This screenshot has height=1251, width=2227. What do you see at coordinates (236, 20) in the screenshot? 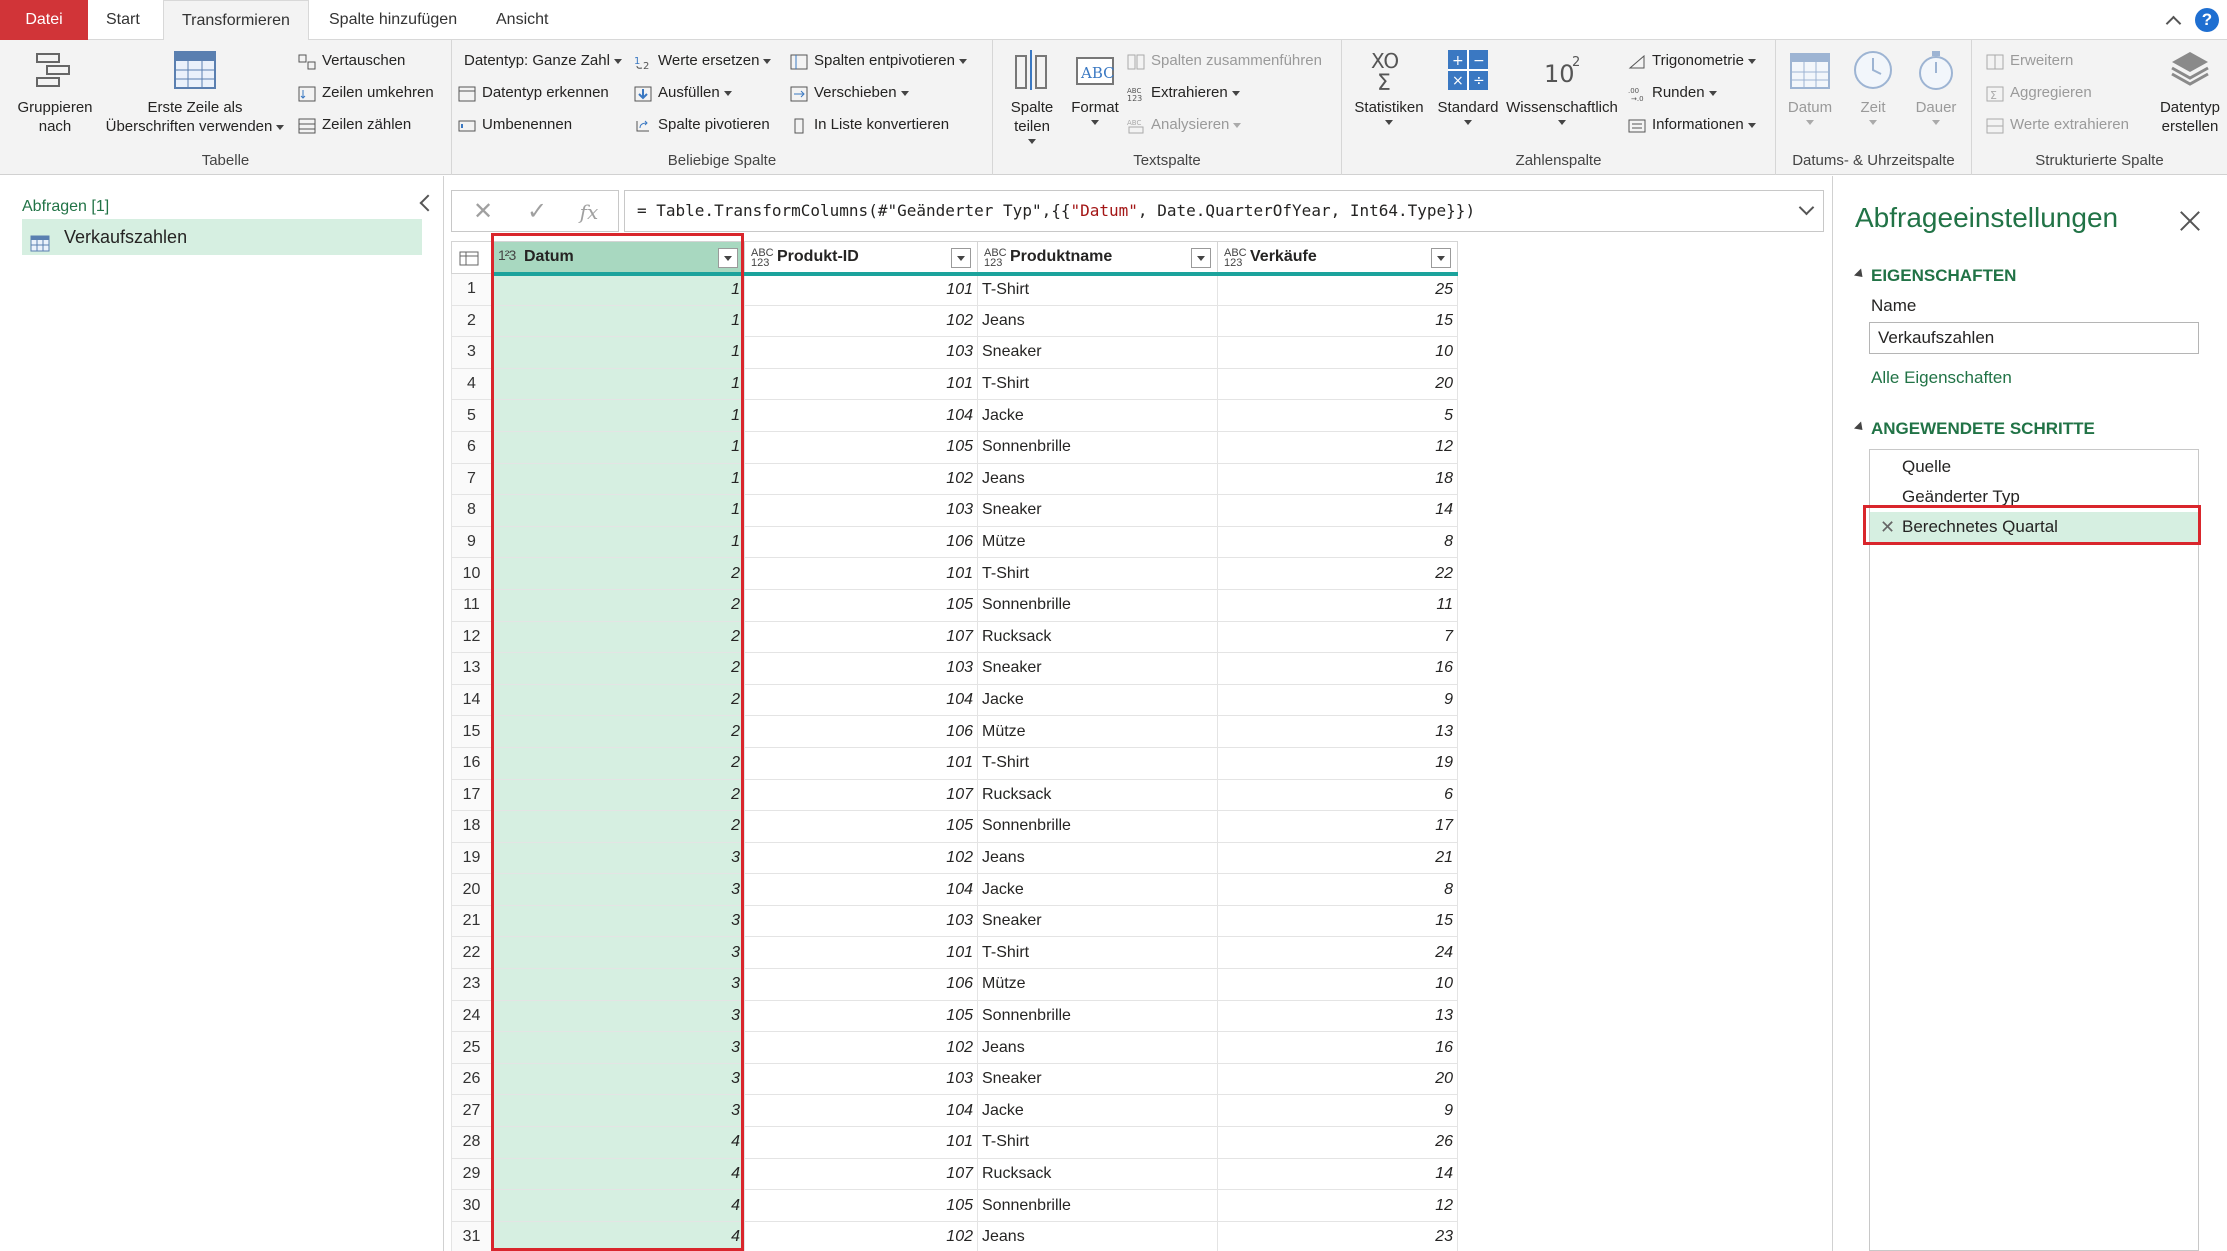
I see `tab-transformieren: Transformieren` at bounding box center [236, 20].